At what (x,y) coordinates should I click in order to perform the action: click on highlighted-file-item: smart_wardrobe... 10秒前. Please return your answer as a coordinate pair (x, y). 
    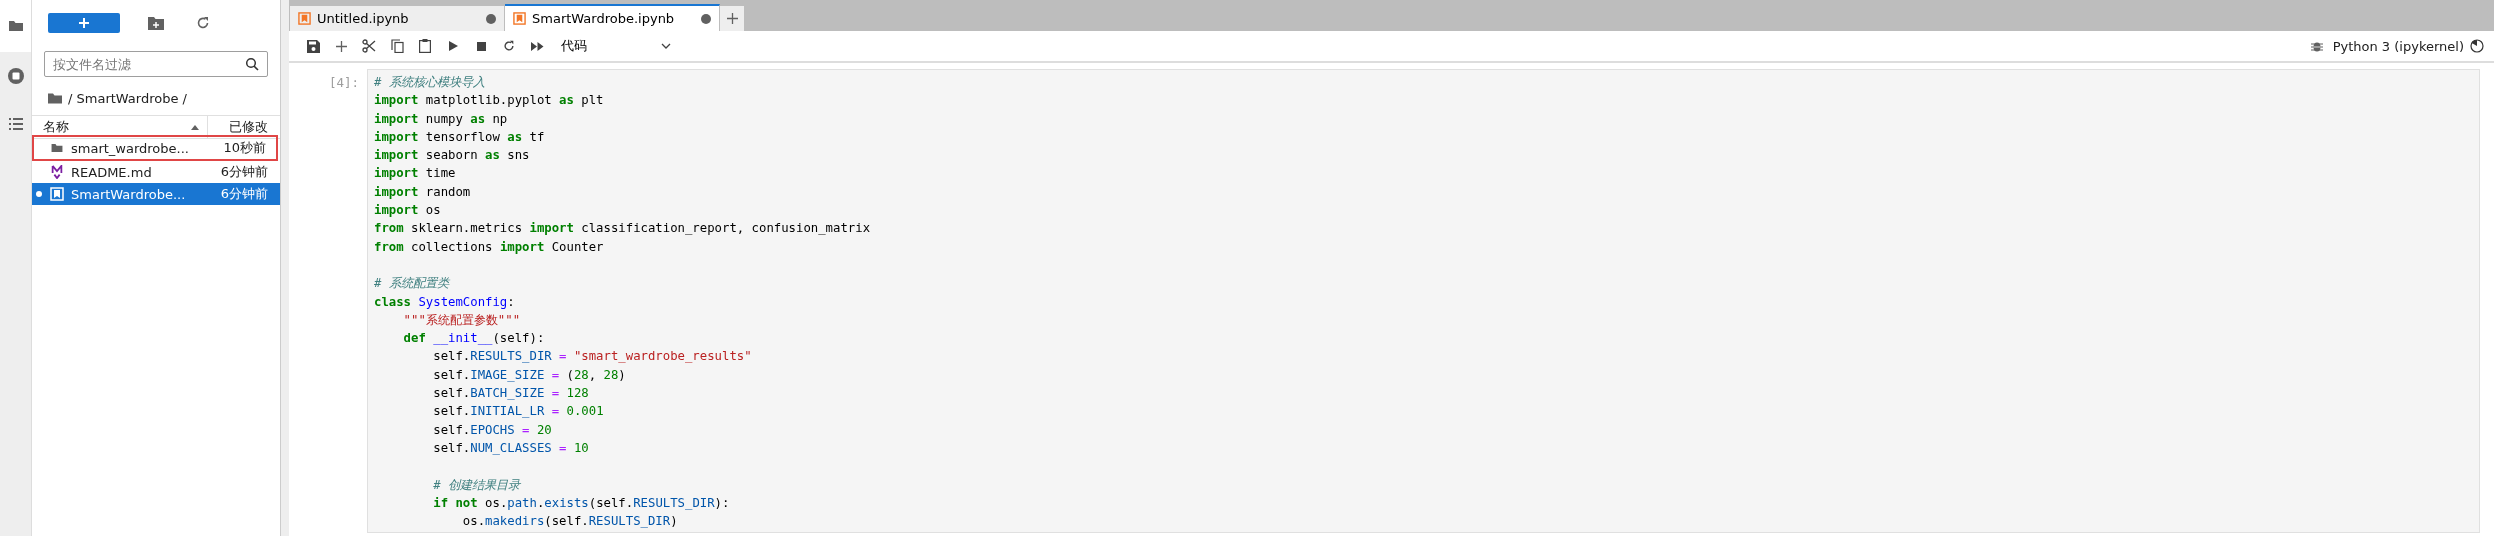
    Looking at the image, I should click on (155, 148).